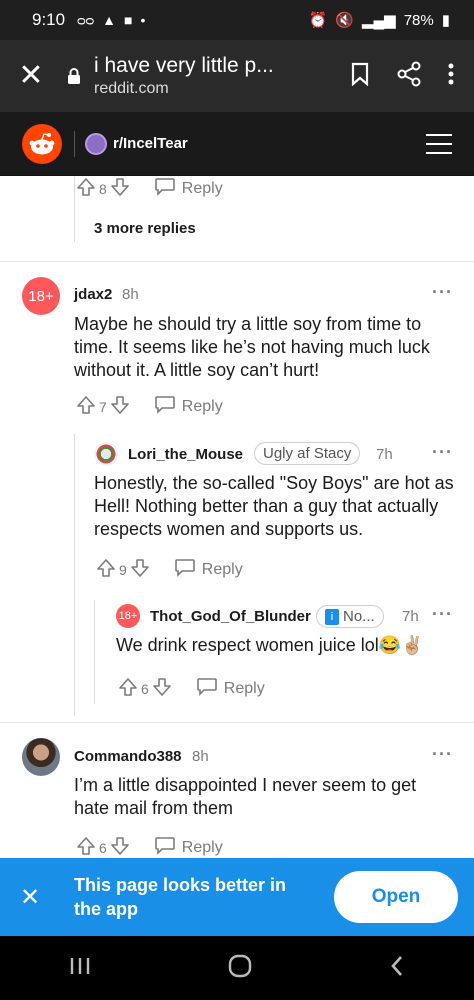 The width and height of the screenshot is (474, 1000). What do you see at coordinates (451, 76) in the screenshot?
I see `overflow-menu-icon` at bounding box center [451, 76].